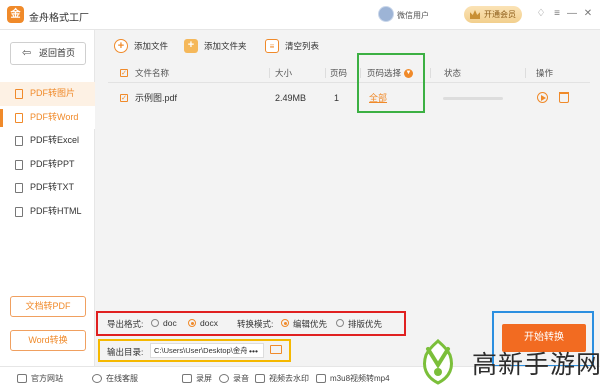  Describe the element at coordinates (125, 324) in the screenshot. I see `format-label: 导出格式:` at that location.